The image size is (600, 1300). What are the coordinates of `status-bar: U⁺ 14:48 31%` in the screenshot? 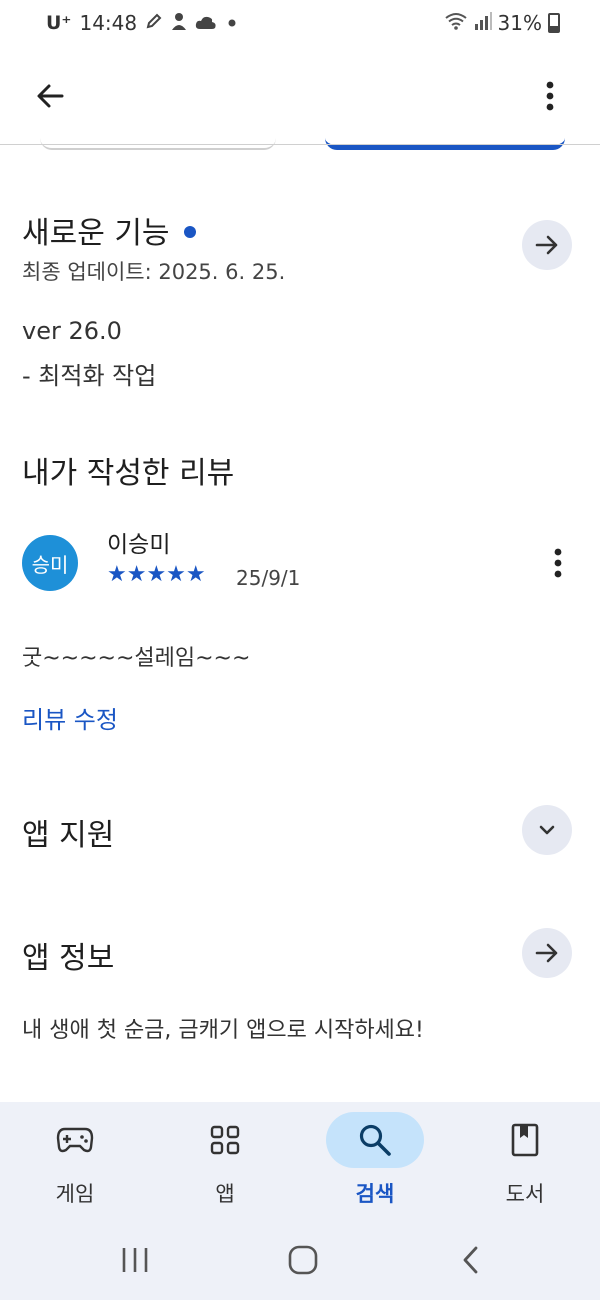 It's located at (300, 24).